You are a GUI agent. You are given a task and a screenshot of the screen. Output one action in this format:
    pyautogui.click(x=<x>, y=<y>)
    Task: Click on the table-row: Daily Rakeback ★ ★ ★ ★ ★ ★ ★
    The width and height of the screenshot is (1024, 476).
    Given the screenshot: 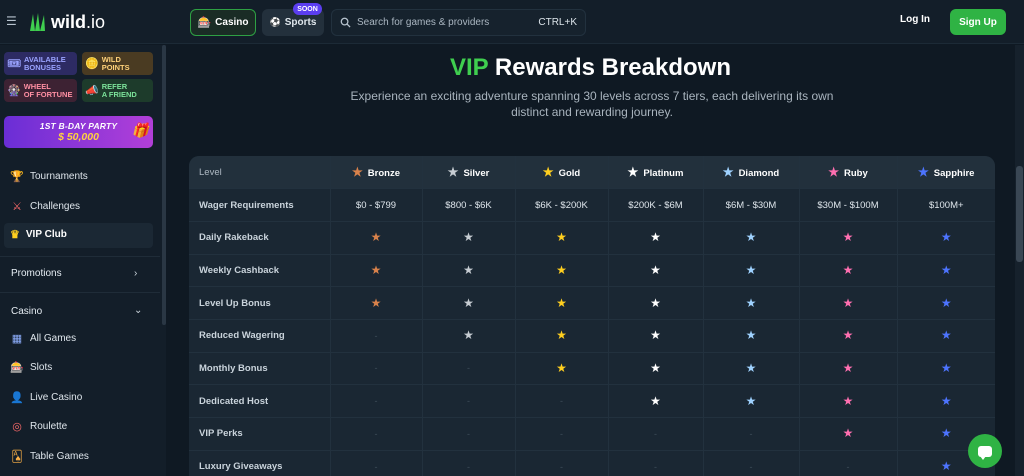 What is the action you would take?
    pyautogui.click(x=592, y=238)
    